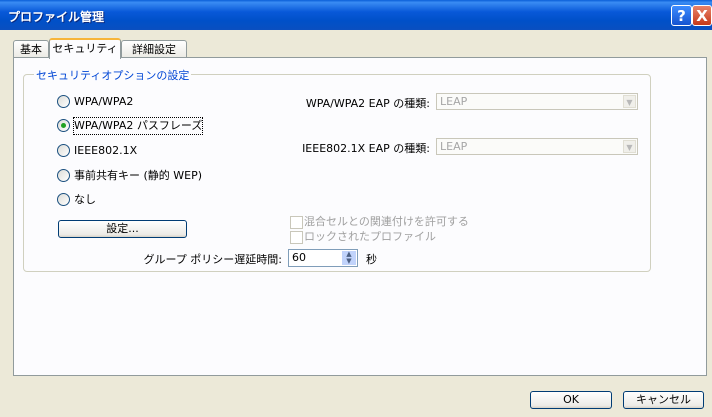 The height and width of the screenshot is (417, 712). I want to click on spin-arrows-icon: ▲ ▼, so click(349, 258).